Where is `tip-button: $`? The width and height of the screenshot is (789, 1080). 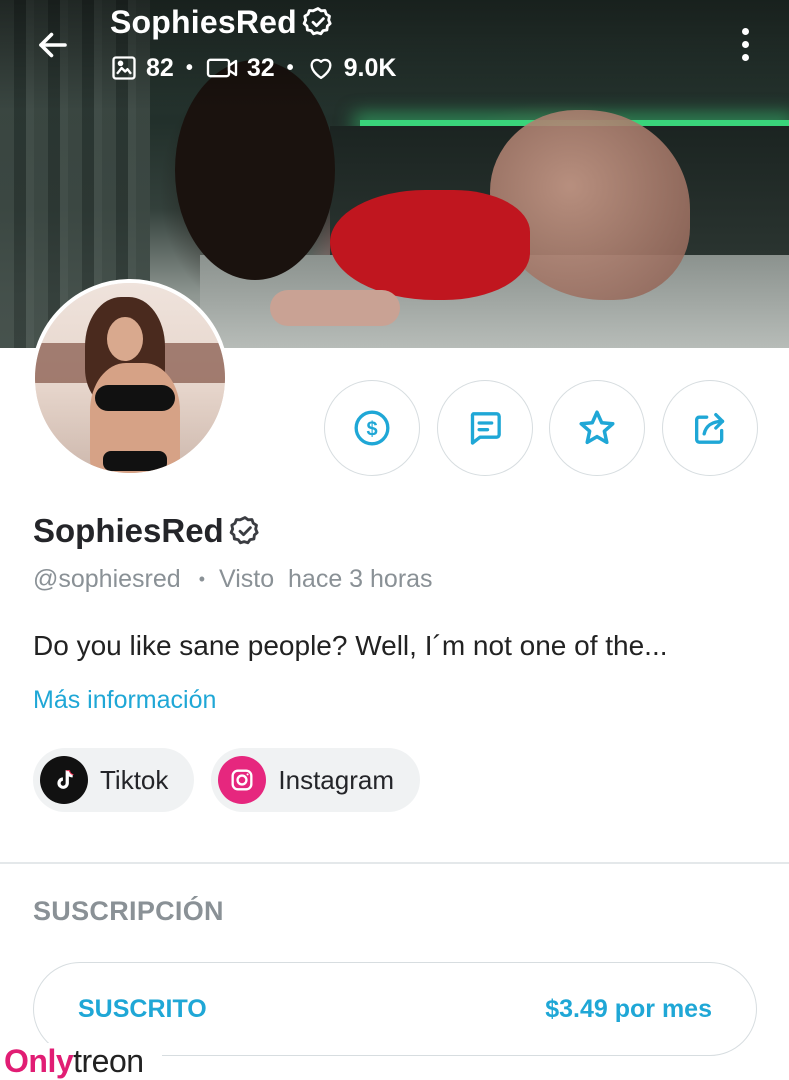 tip-button: $ is located at coordinates (372, 428).